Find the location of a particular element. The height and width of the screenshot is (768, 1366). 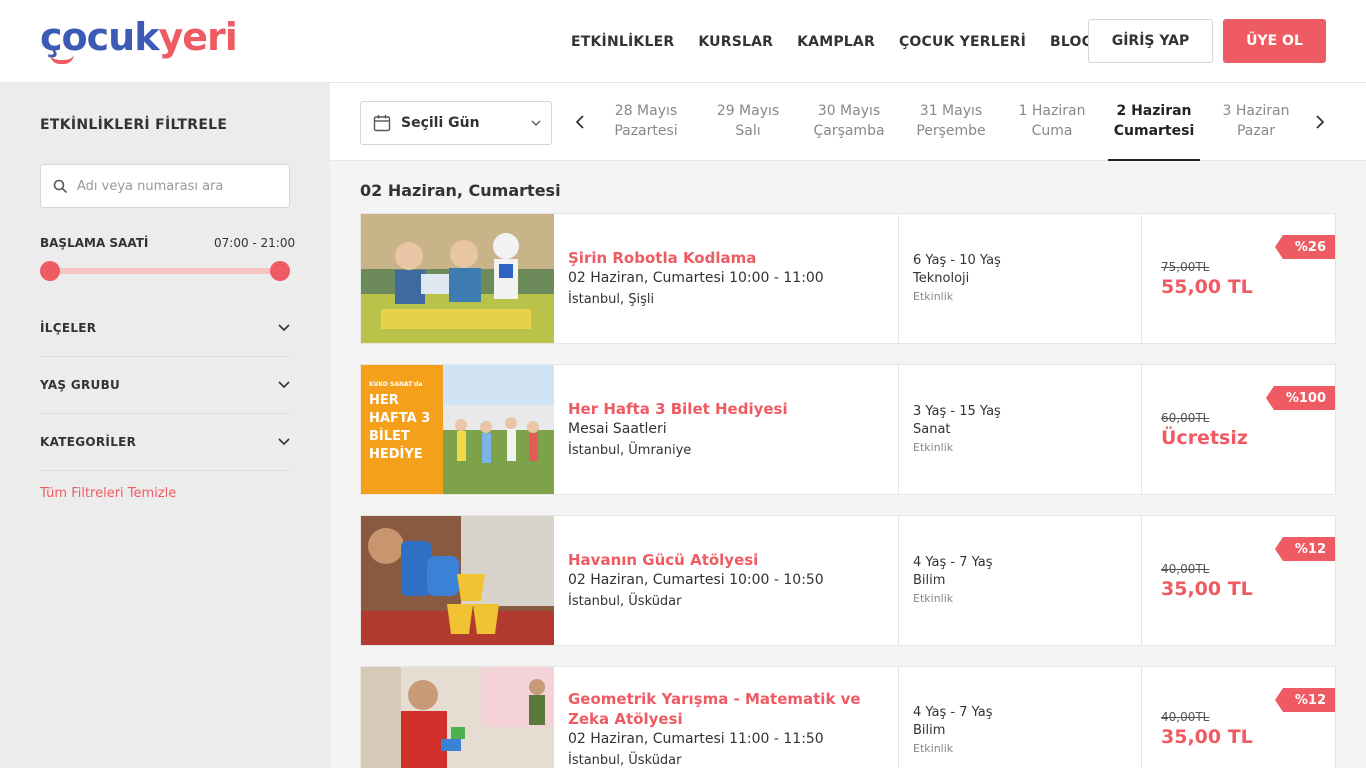

nav-item-etkinlikler: ETKİNLİKLER is located at coordinates (622, 42).